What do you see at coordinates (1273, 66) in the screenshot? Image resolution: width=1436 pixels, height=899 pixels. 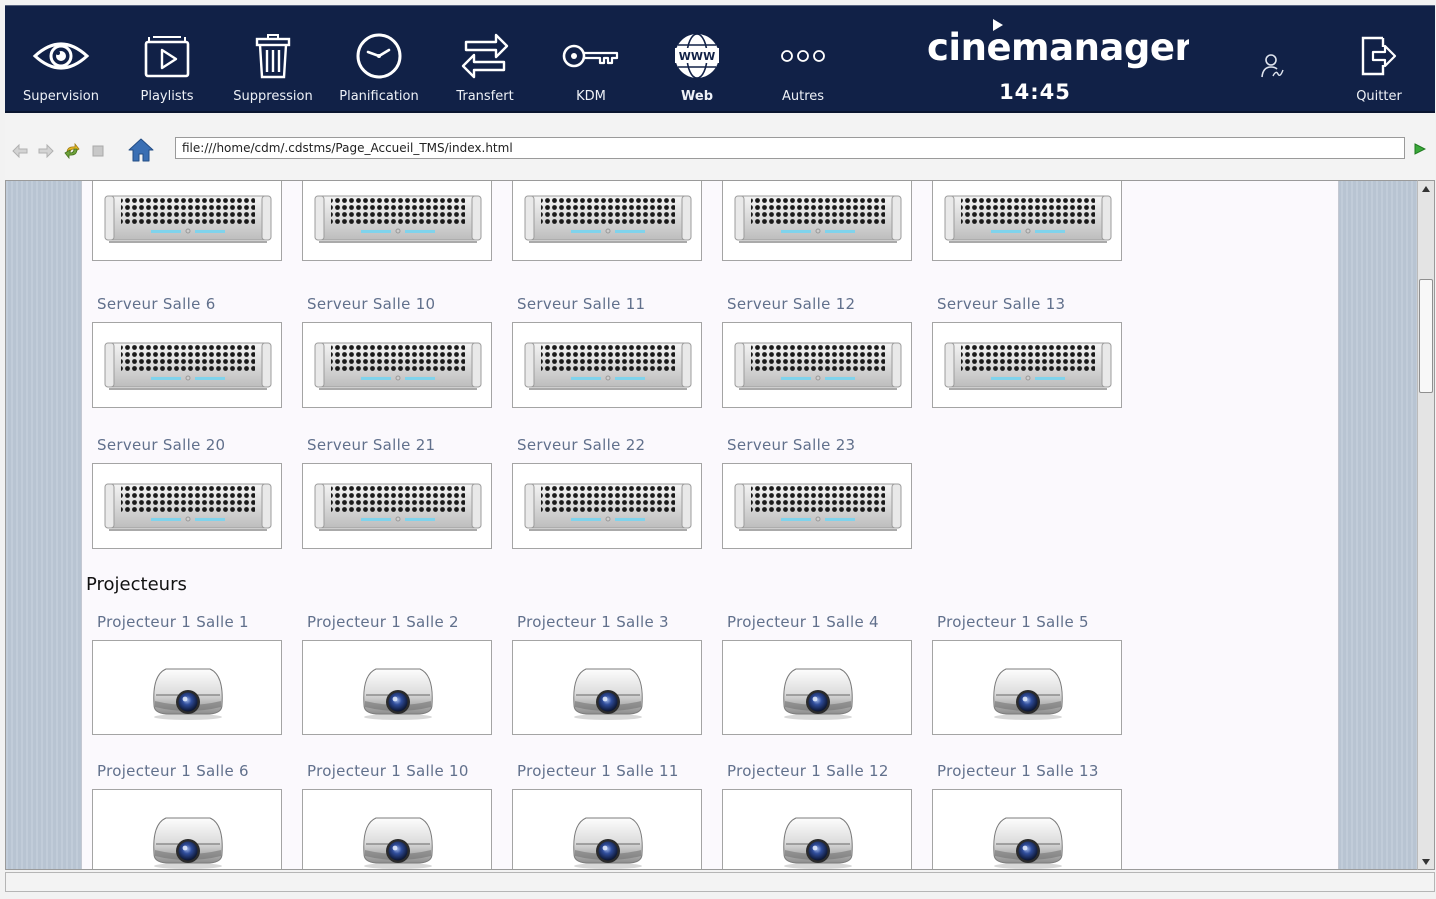 I see `user-signature-button` at bounding box center [1273, 66].